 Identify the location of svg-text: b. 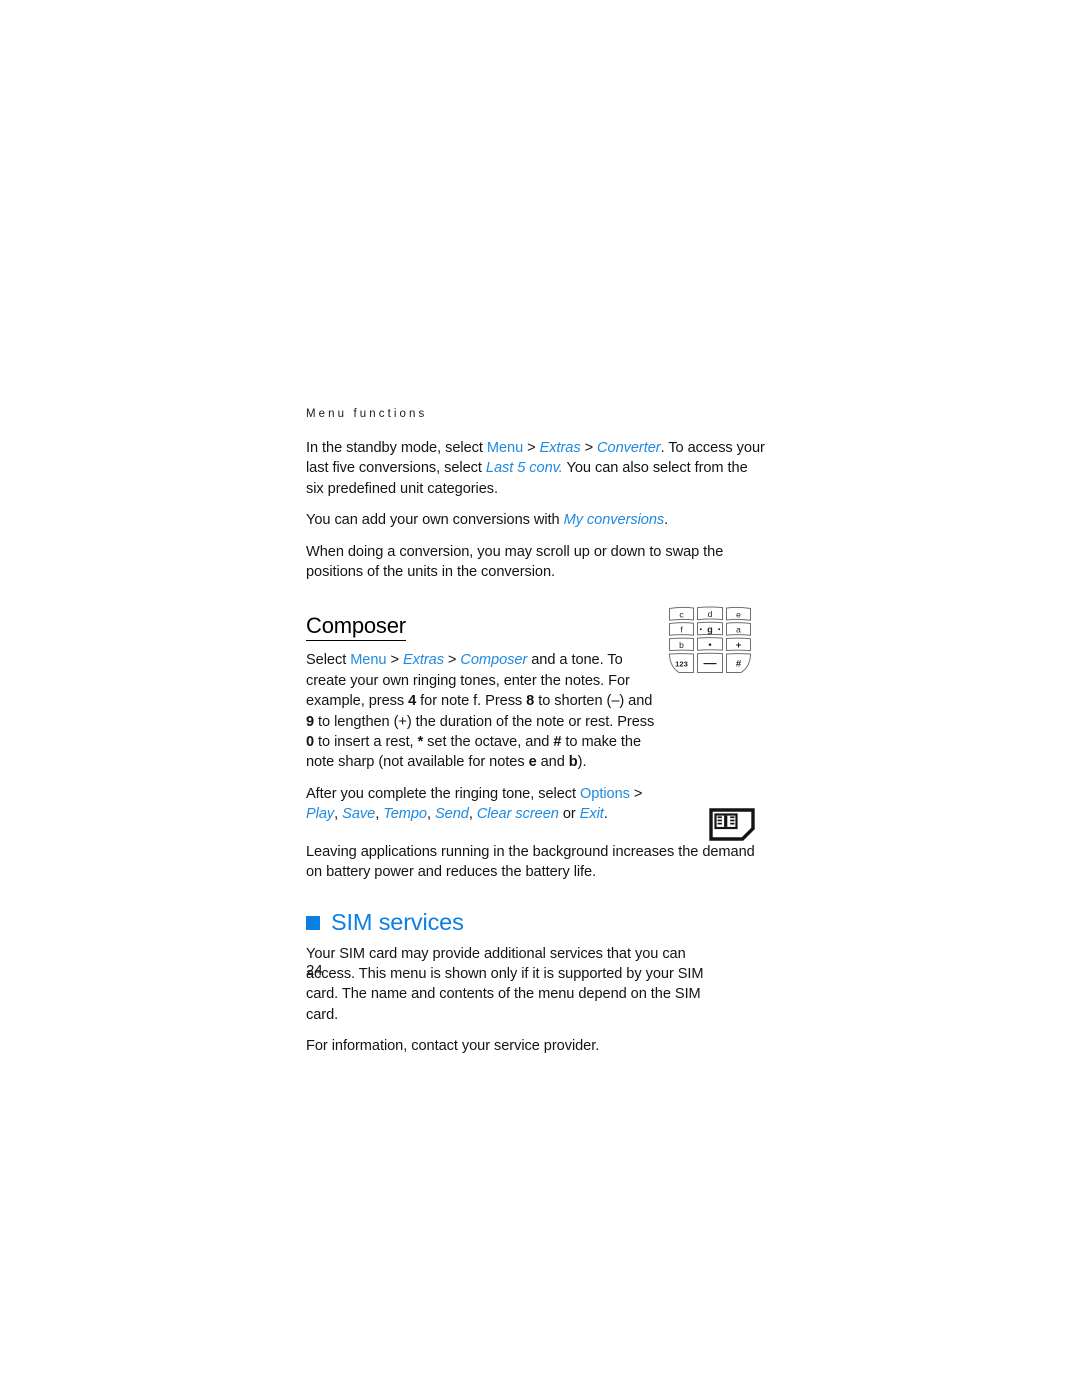
(681, 645).